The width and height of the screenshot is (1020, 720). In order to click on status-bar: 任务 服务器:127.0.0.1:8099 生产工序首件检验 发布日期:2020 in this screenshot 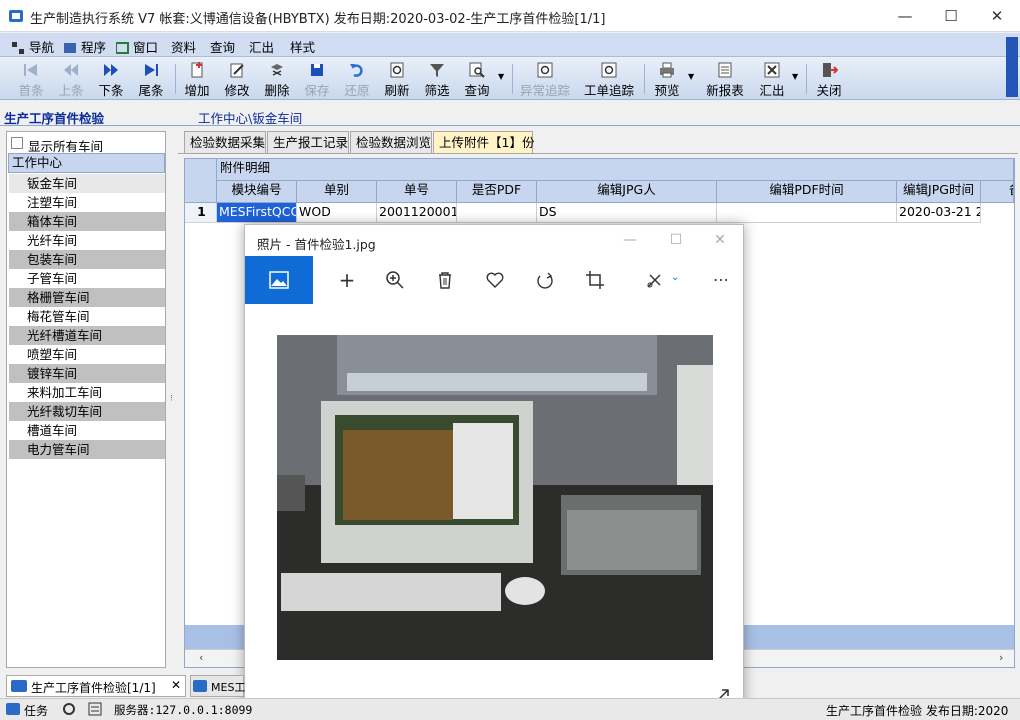, I will do `click(510, 709)`.